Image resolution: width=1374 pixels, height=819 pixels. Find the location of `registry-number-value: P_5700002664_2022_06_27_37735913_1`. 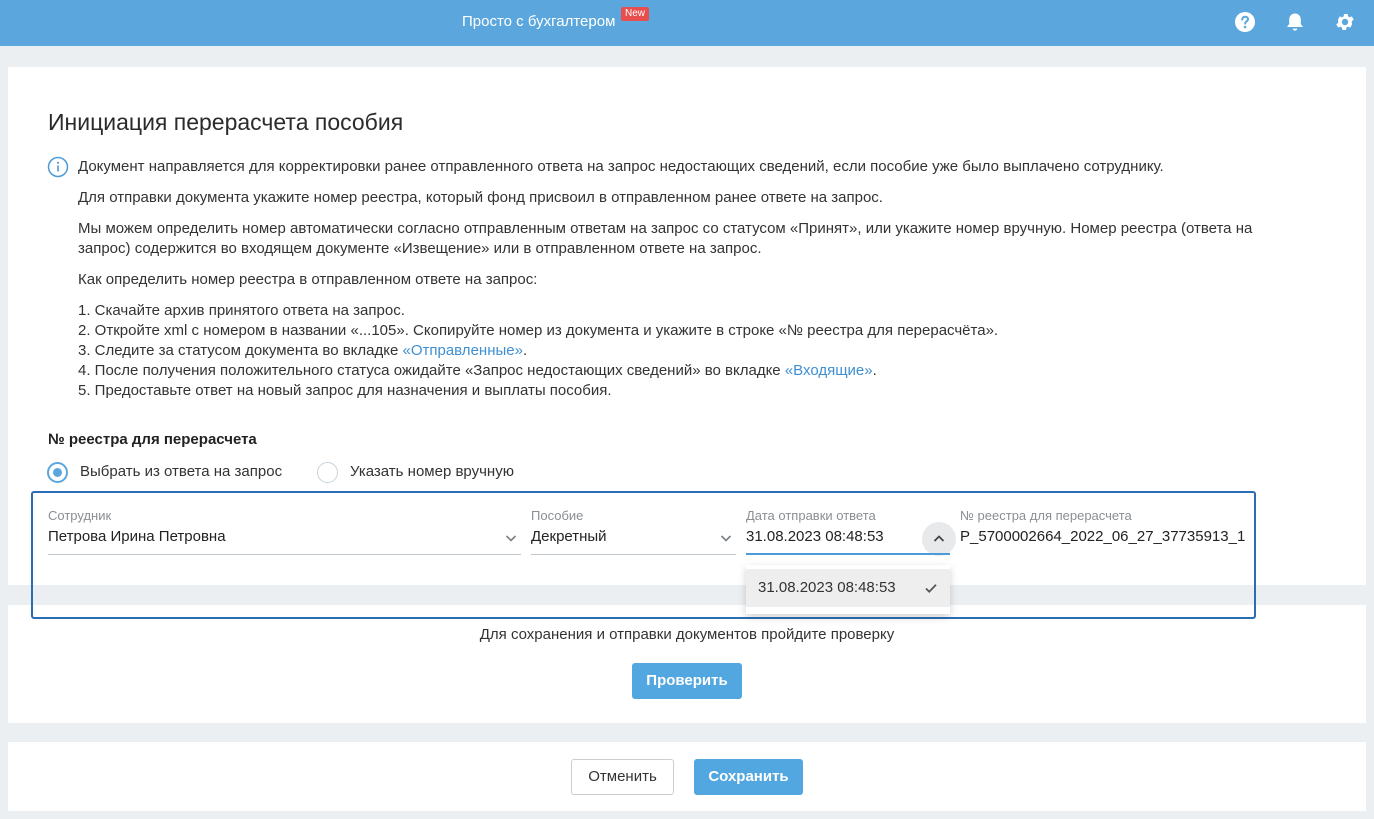

registry-number-value: P_5700002664_2022_06_27_37735913_1 is located at coordinates (1103, 536).